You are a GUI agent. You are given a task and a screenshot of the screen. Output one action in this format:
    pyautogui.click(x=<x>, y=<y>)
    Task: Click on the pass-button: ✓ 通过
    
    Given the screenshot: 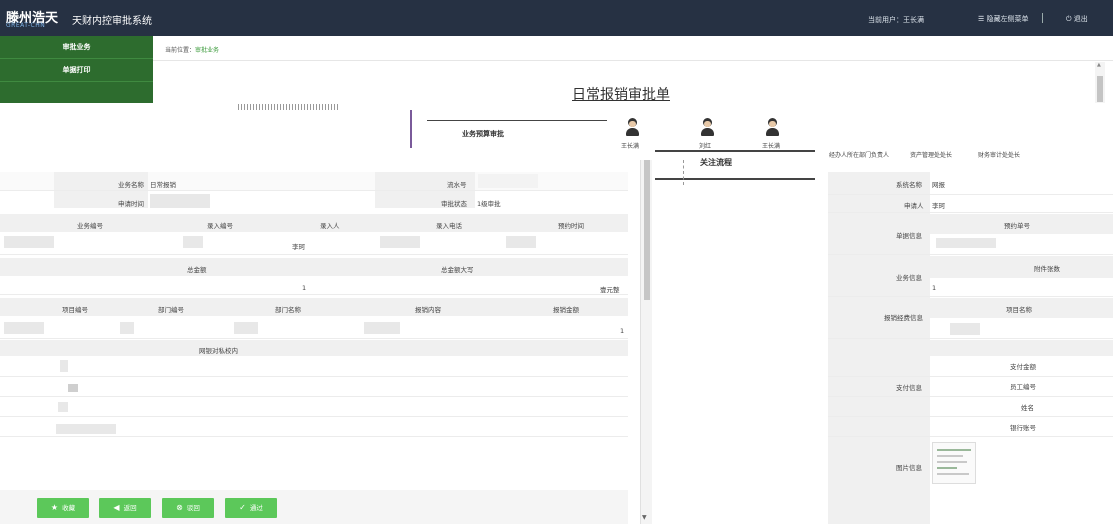 What is the action you would take?
    pyautogui.click(x=251, y=508)
    